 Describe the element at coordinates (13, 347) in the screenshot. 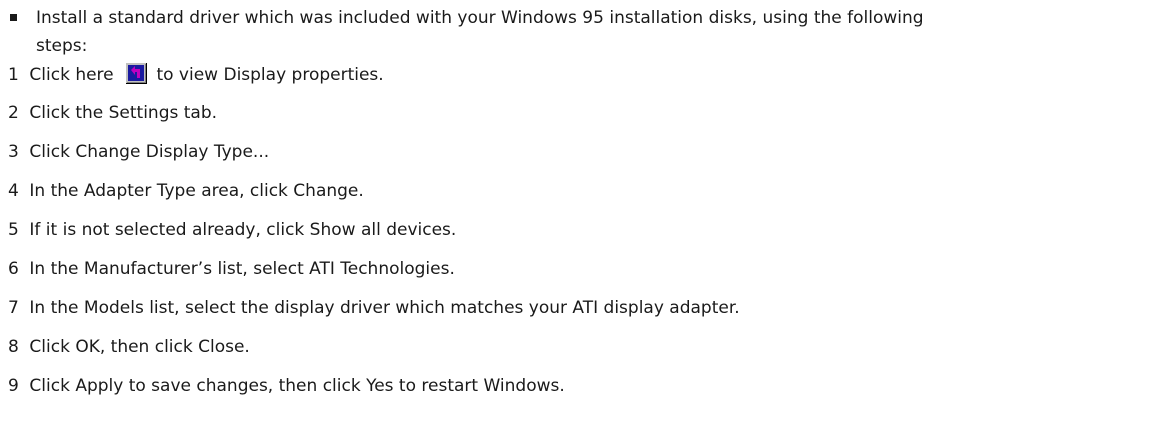

I see `step-number: 8` at that location.